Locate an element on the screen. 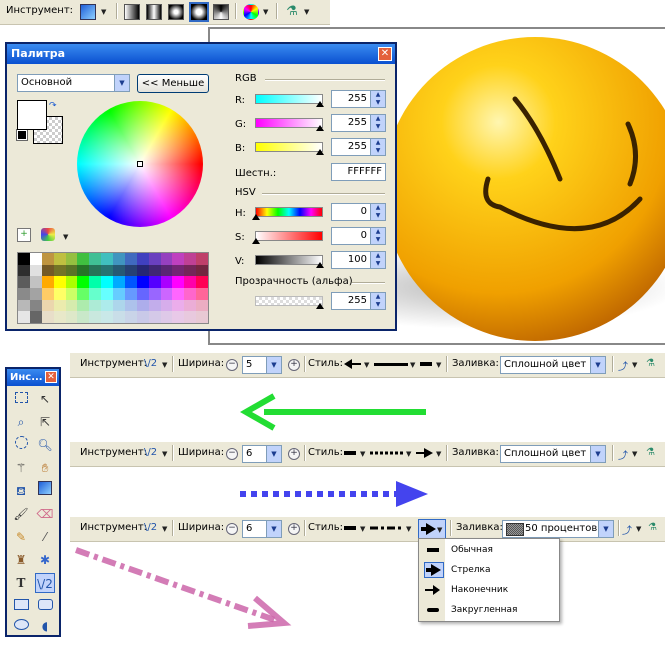 Image resolution: width=665 pixels, height=647 pixels. v-slider is located at coordinates (289, 260).